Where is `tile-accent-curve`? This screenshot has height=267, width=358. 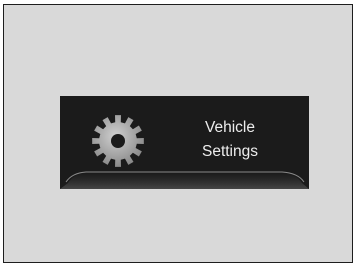
tile-accent-curve is located at coordinates (184, 180).